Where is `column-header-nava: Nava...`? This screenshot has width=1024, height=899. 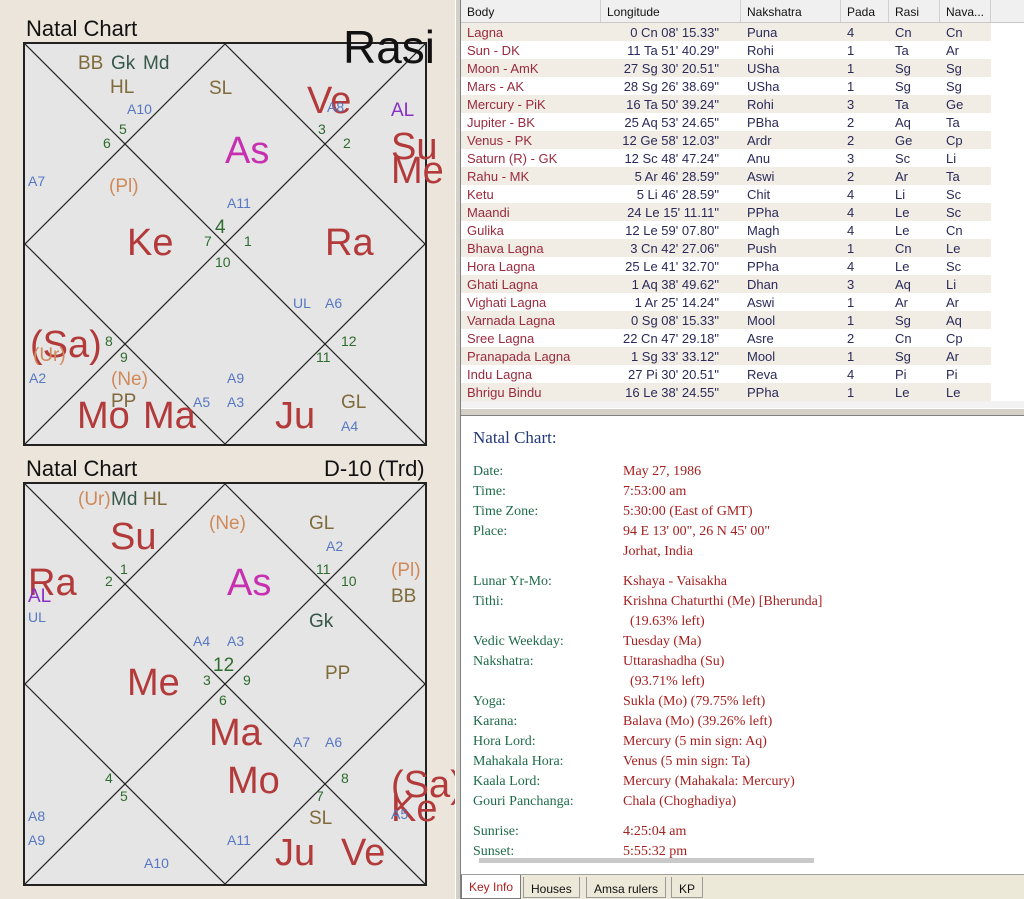
column-header-nava: Nava... is located at coordinates (965, 11).